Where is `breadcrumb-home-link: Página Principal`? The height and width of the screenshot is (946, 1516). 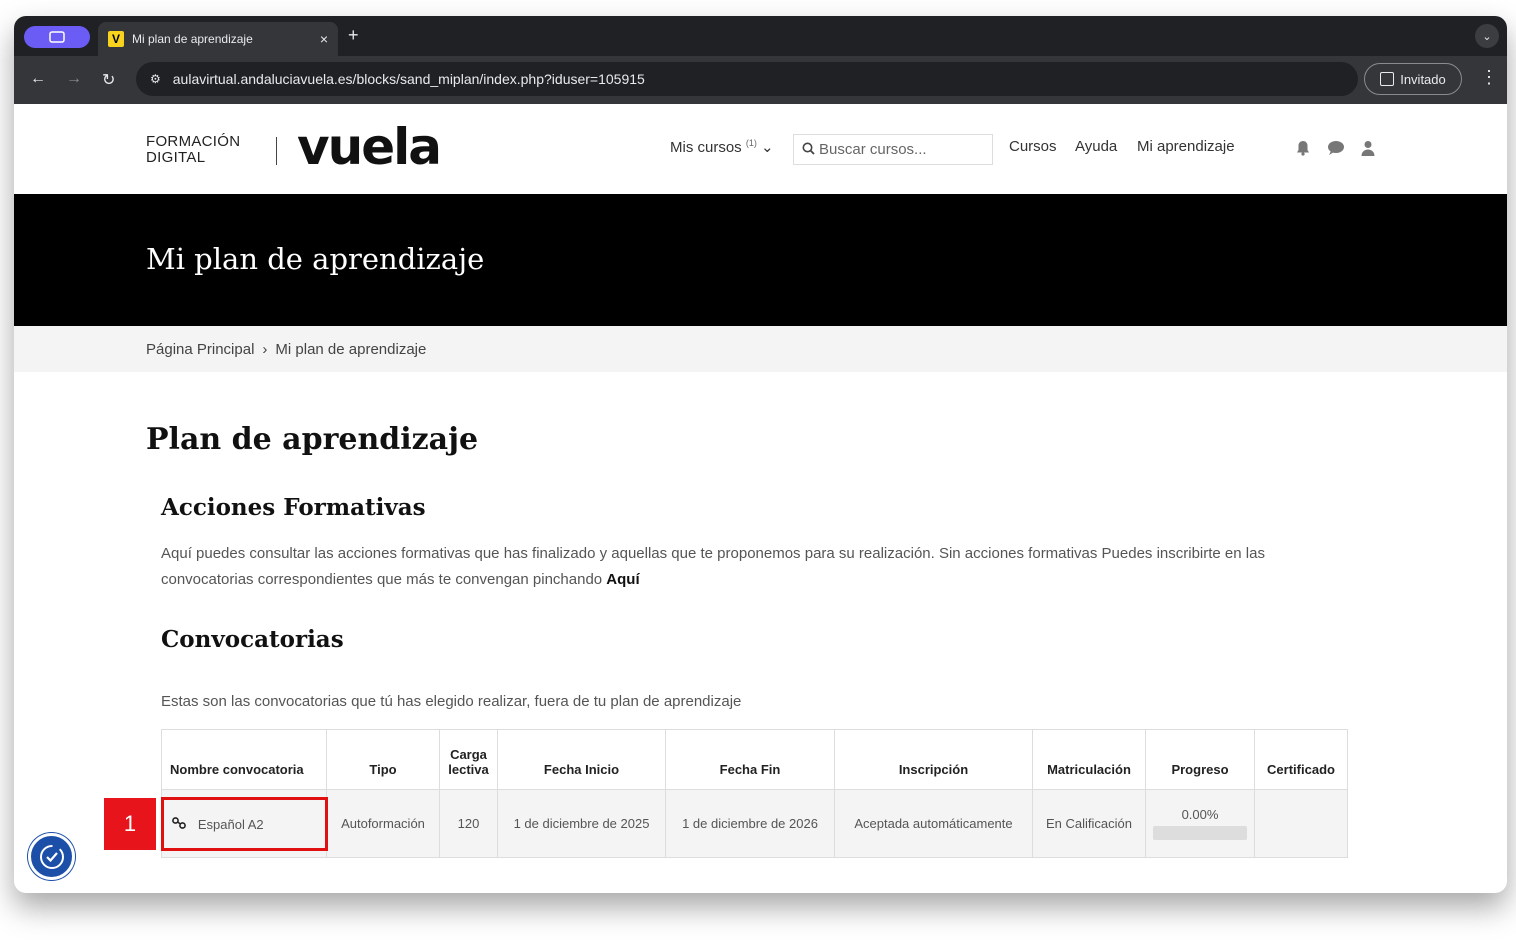 breadcrumb-home-link: Página Principal is located at coordinates (200, 349).